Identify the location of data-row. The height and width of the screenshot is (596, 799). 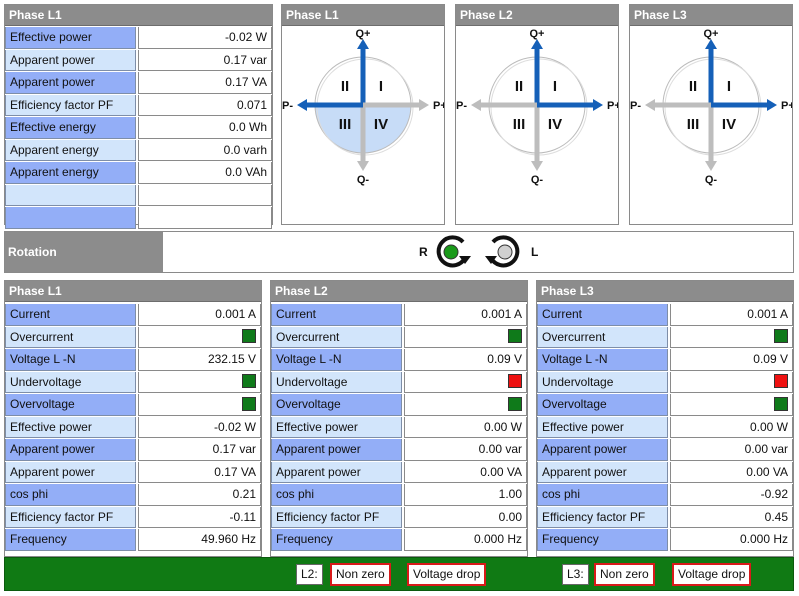
(138, 195).